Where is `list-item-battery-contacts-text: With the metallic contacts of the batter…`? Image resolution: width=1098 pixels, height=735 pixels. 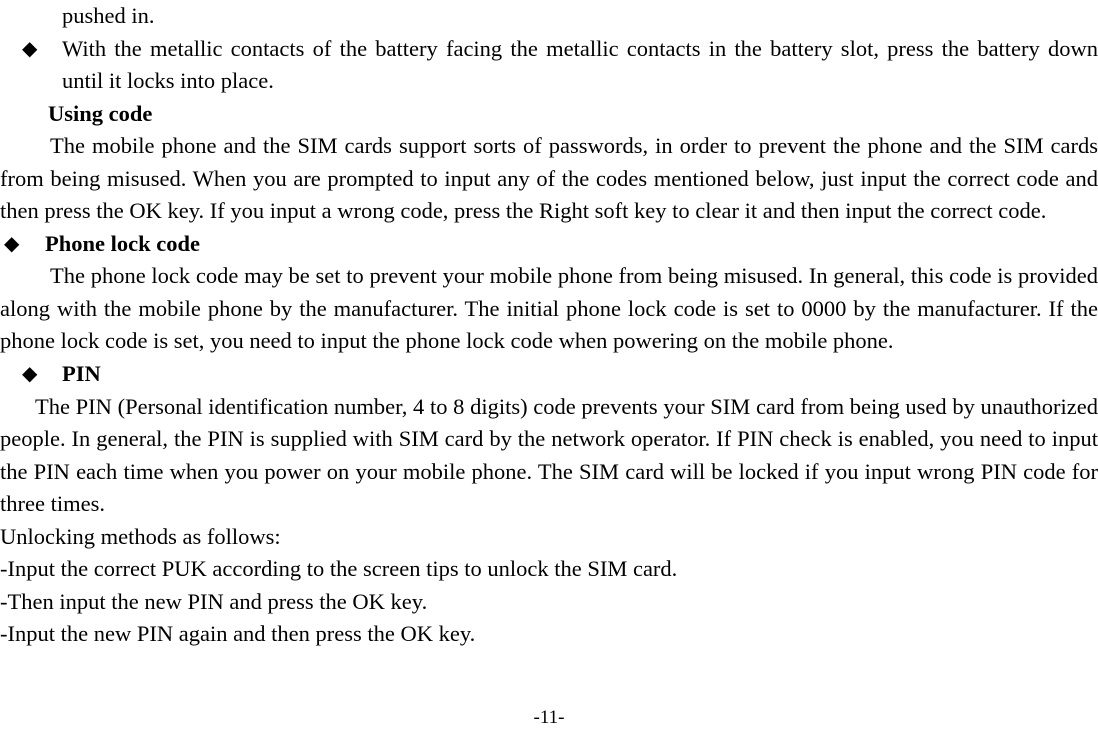 list-item-battery-contacts-text: With the metallic contacts of the batter… is located at coordinates (580, 64).